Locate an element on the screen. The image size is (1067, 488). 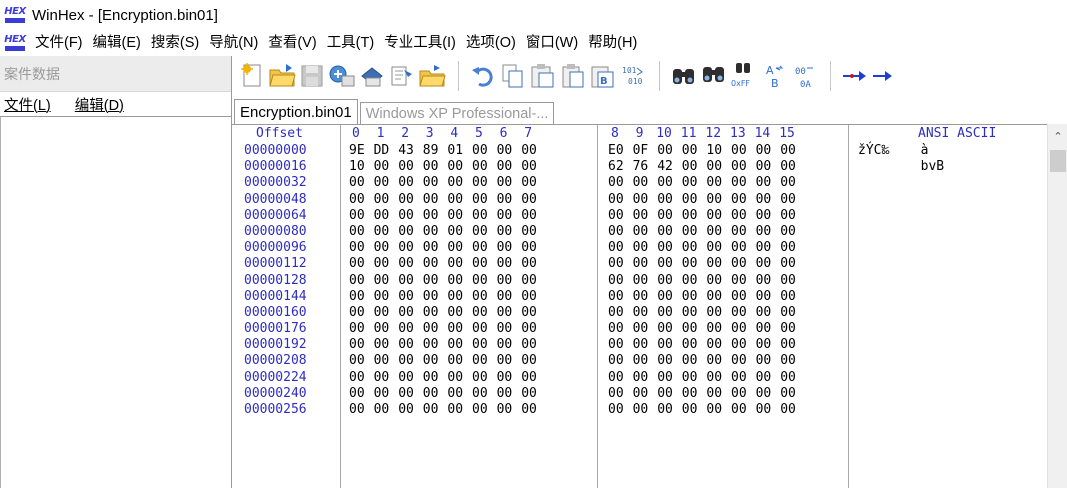
row-offset: 00000224 is located at coordinates (275, 378).